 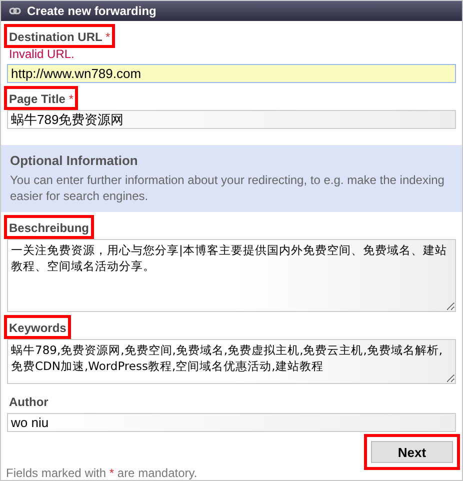 I want to click on text-field: 蜗牛789免费资源网, so click(x=231, y=119).